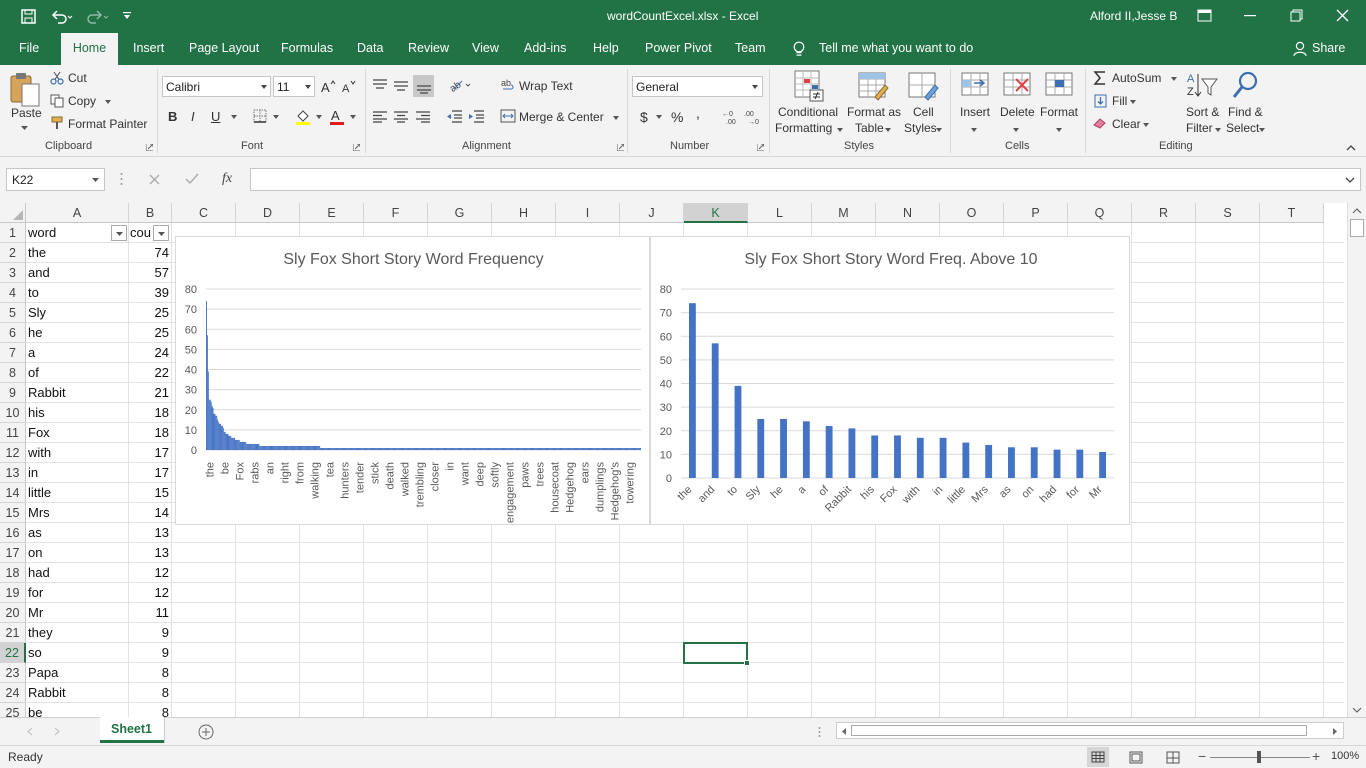 The image size is (1366, 768). Describe the element at coordinates (119, 233) in the screenshot. I see `filter-button-word` at that location.